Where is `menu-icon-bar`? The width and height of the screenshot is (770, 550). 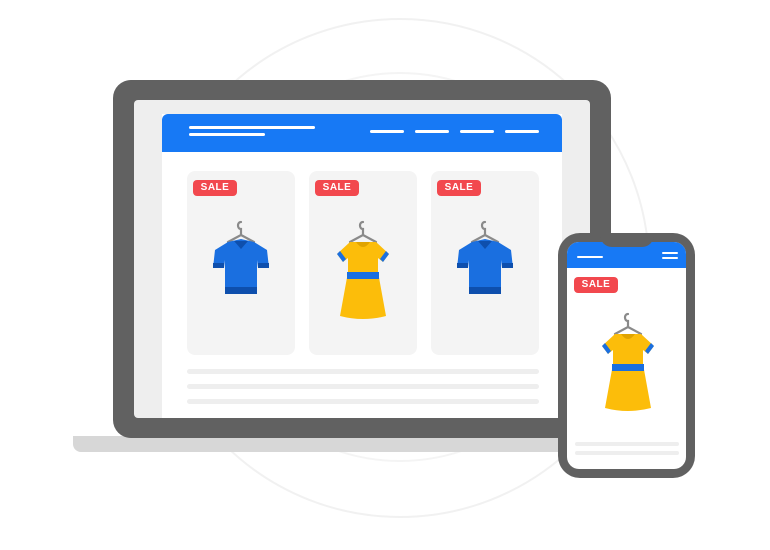 menu-icon-bar is located at coordinates (670, 258).